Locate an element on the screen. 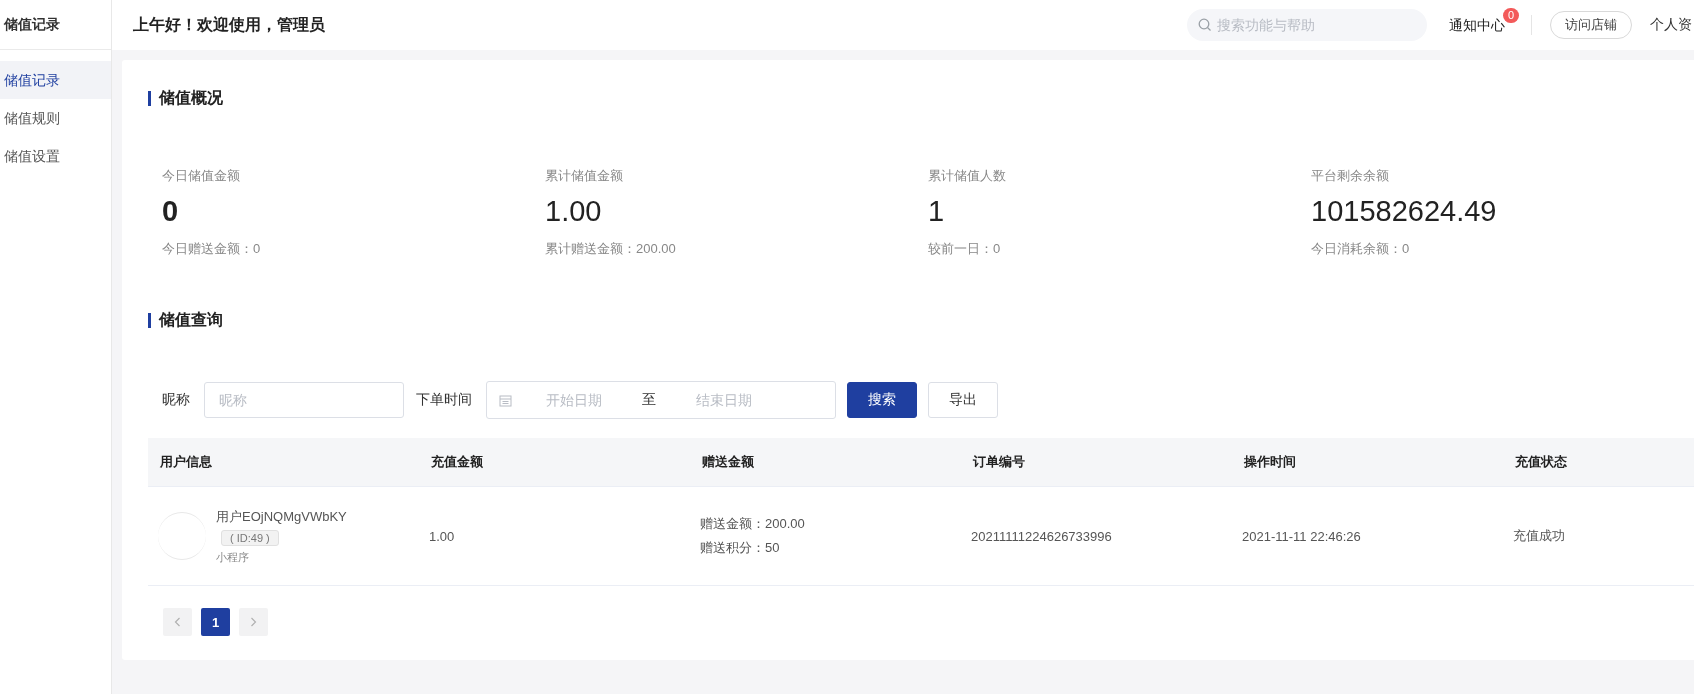 This screenshot has width=1694, height=694. filter-label: 昵称 is located at coordinates (176, 400).